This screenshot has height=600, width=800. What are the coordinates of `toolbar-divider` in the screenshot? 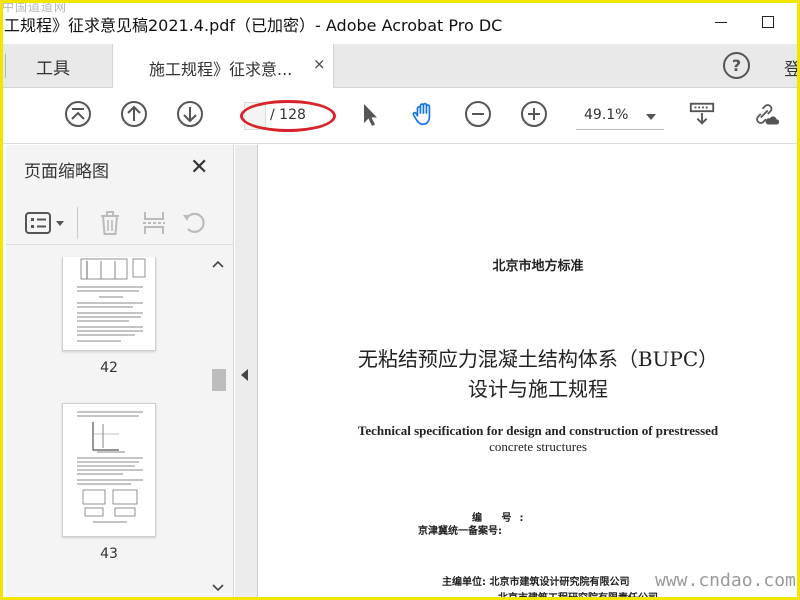 It's located at (77, 223).